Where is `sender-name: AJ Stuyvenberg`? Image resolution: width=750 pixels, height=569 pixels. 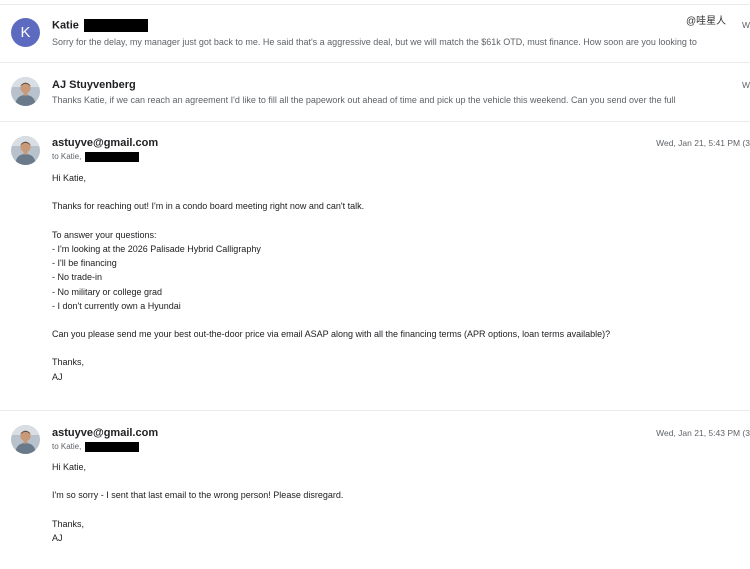 sender-name: AJ Stuyvenberg is located at coordinates (94, 85).